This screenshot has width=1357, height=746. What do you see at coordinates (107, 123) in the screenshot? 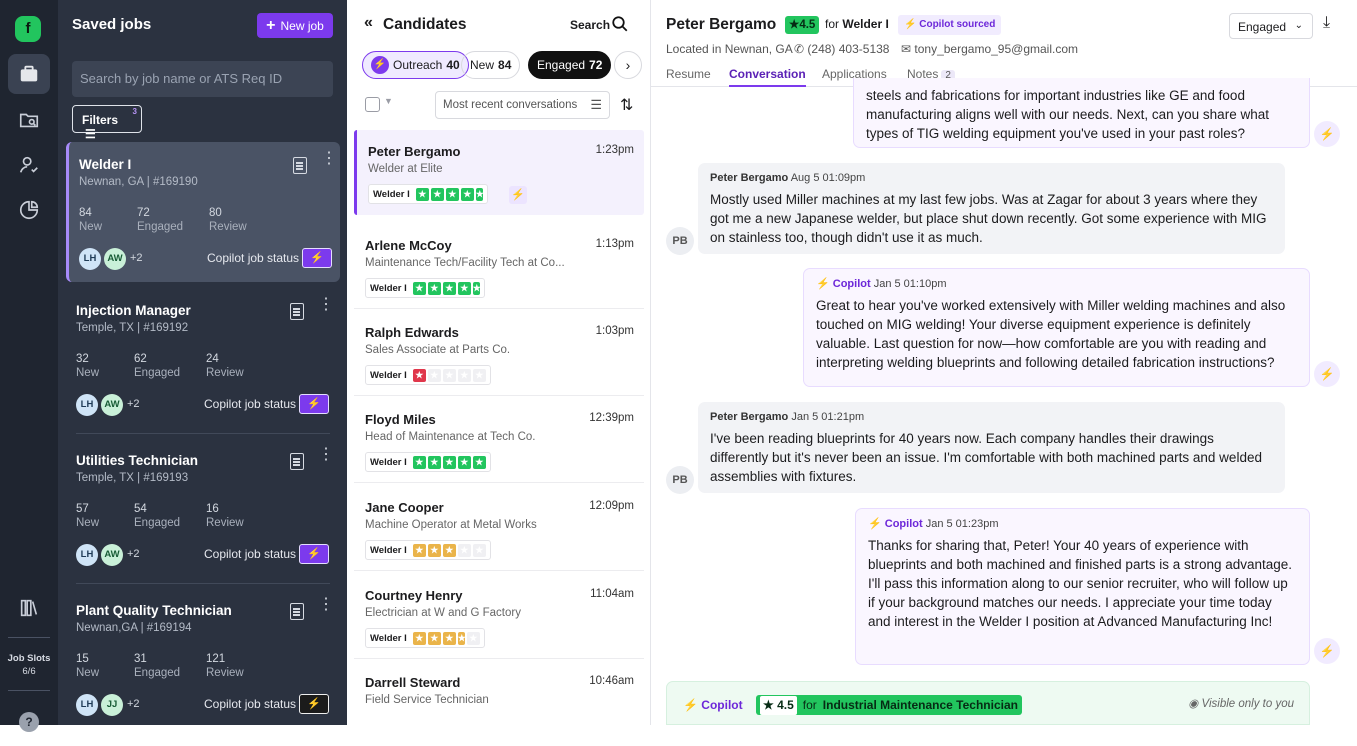
I see `filters-button: Filters ☰ 3` at bounding box center [107, 123].